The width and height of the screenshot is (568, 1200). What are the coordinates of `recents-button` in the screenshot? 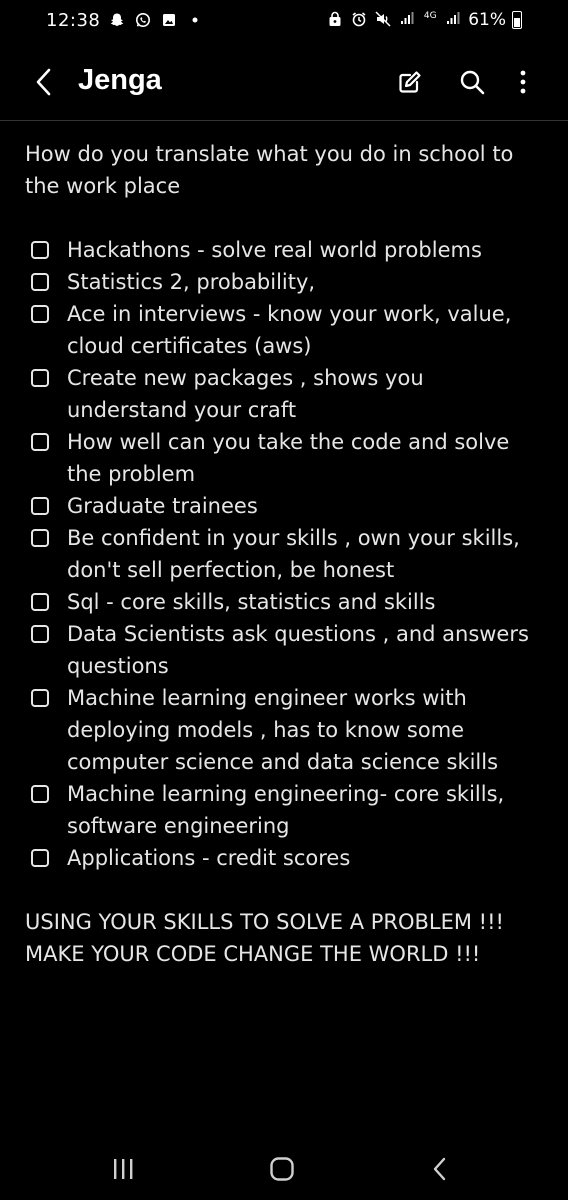 It's located at (123, 1169).